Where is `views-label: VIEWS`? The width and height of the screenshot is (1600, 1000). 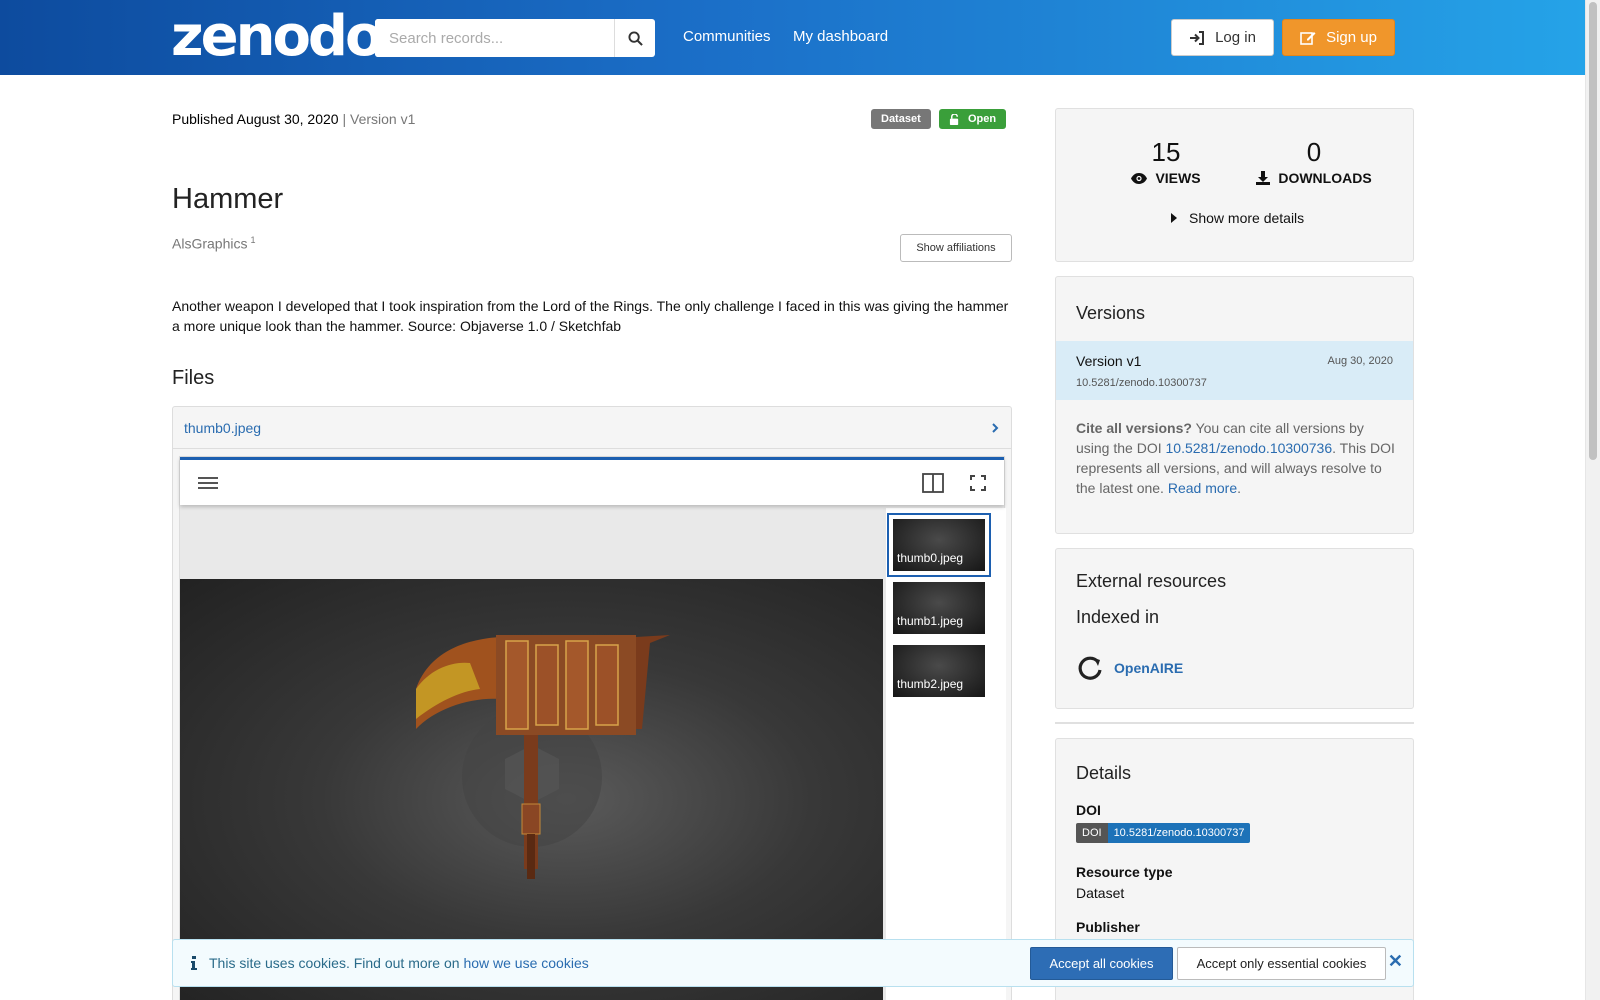 views-label: VIEWS is located at coordinates (1178, 178).